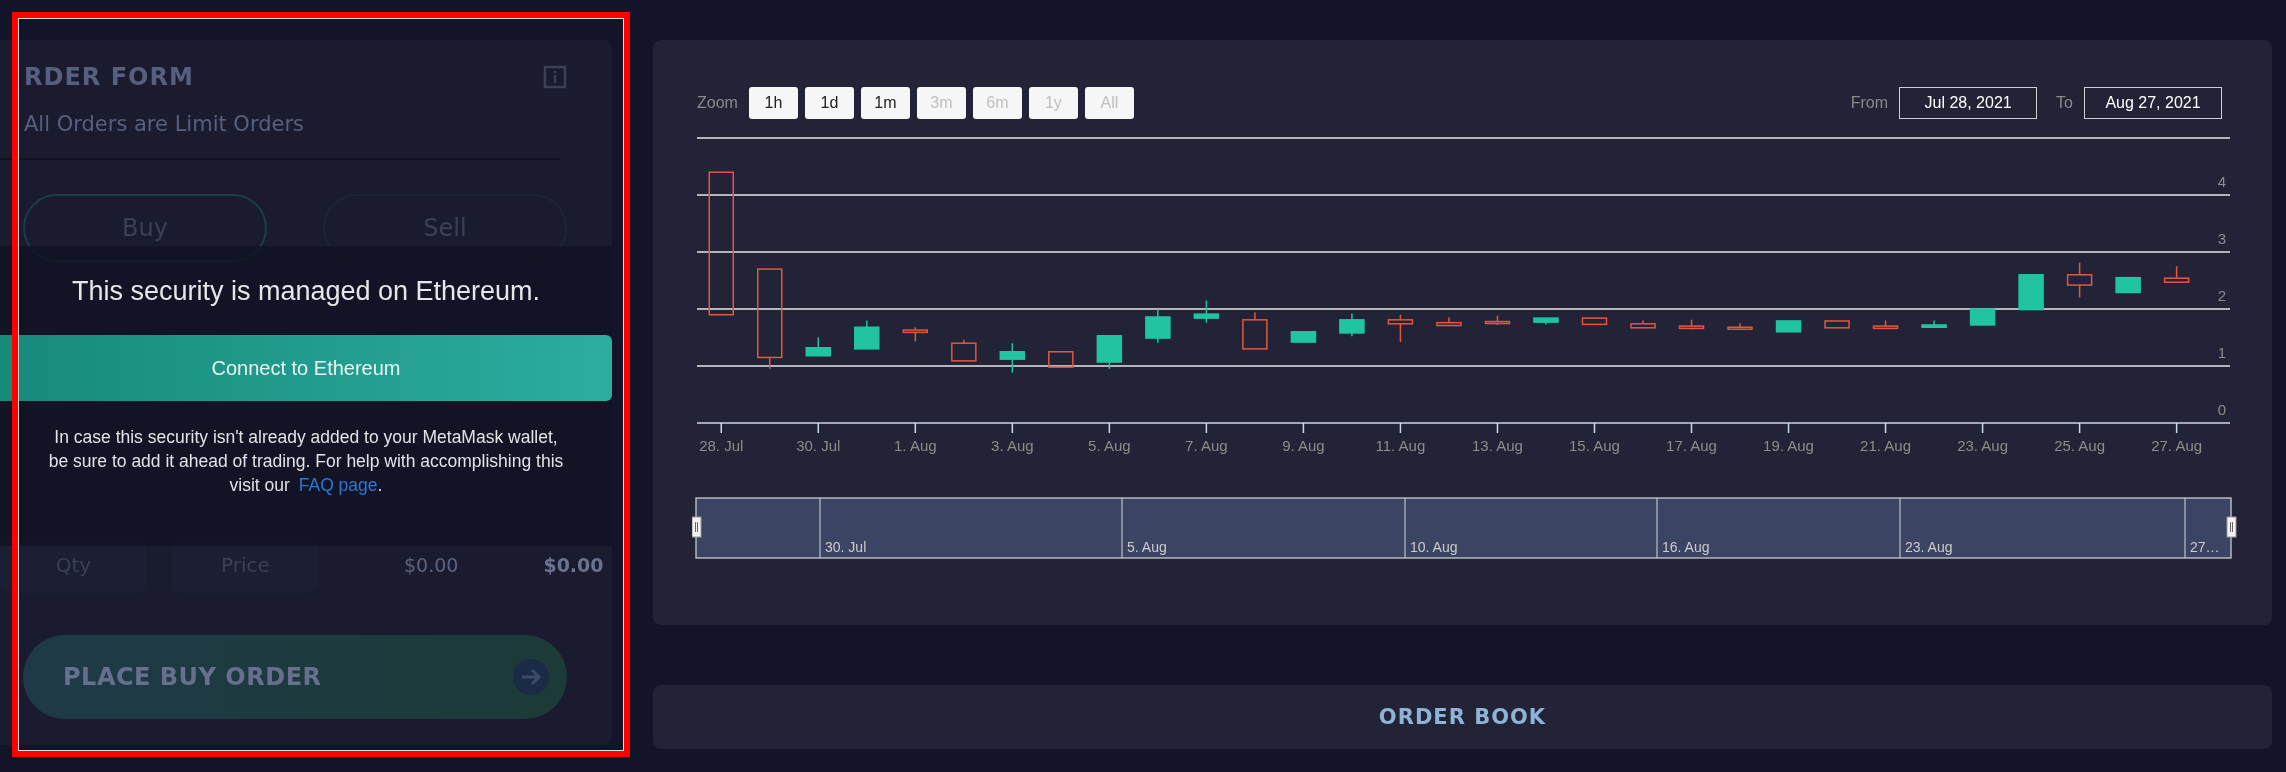 The image size is (2286, 772). I want to click on x-tick-label: 5. Aug, so click(1109, 445).